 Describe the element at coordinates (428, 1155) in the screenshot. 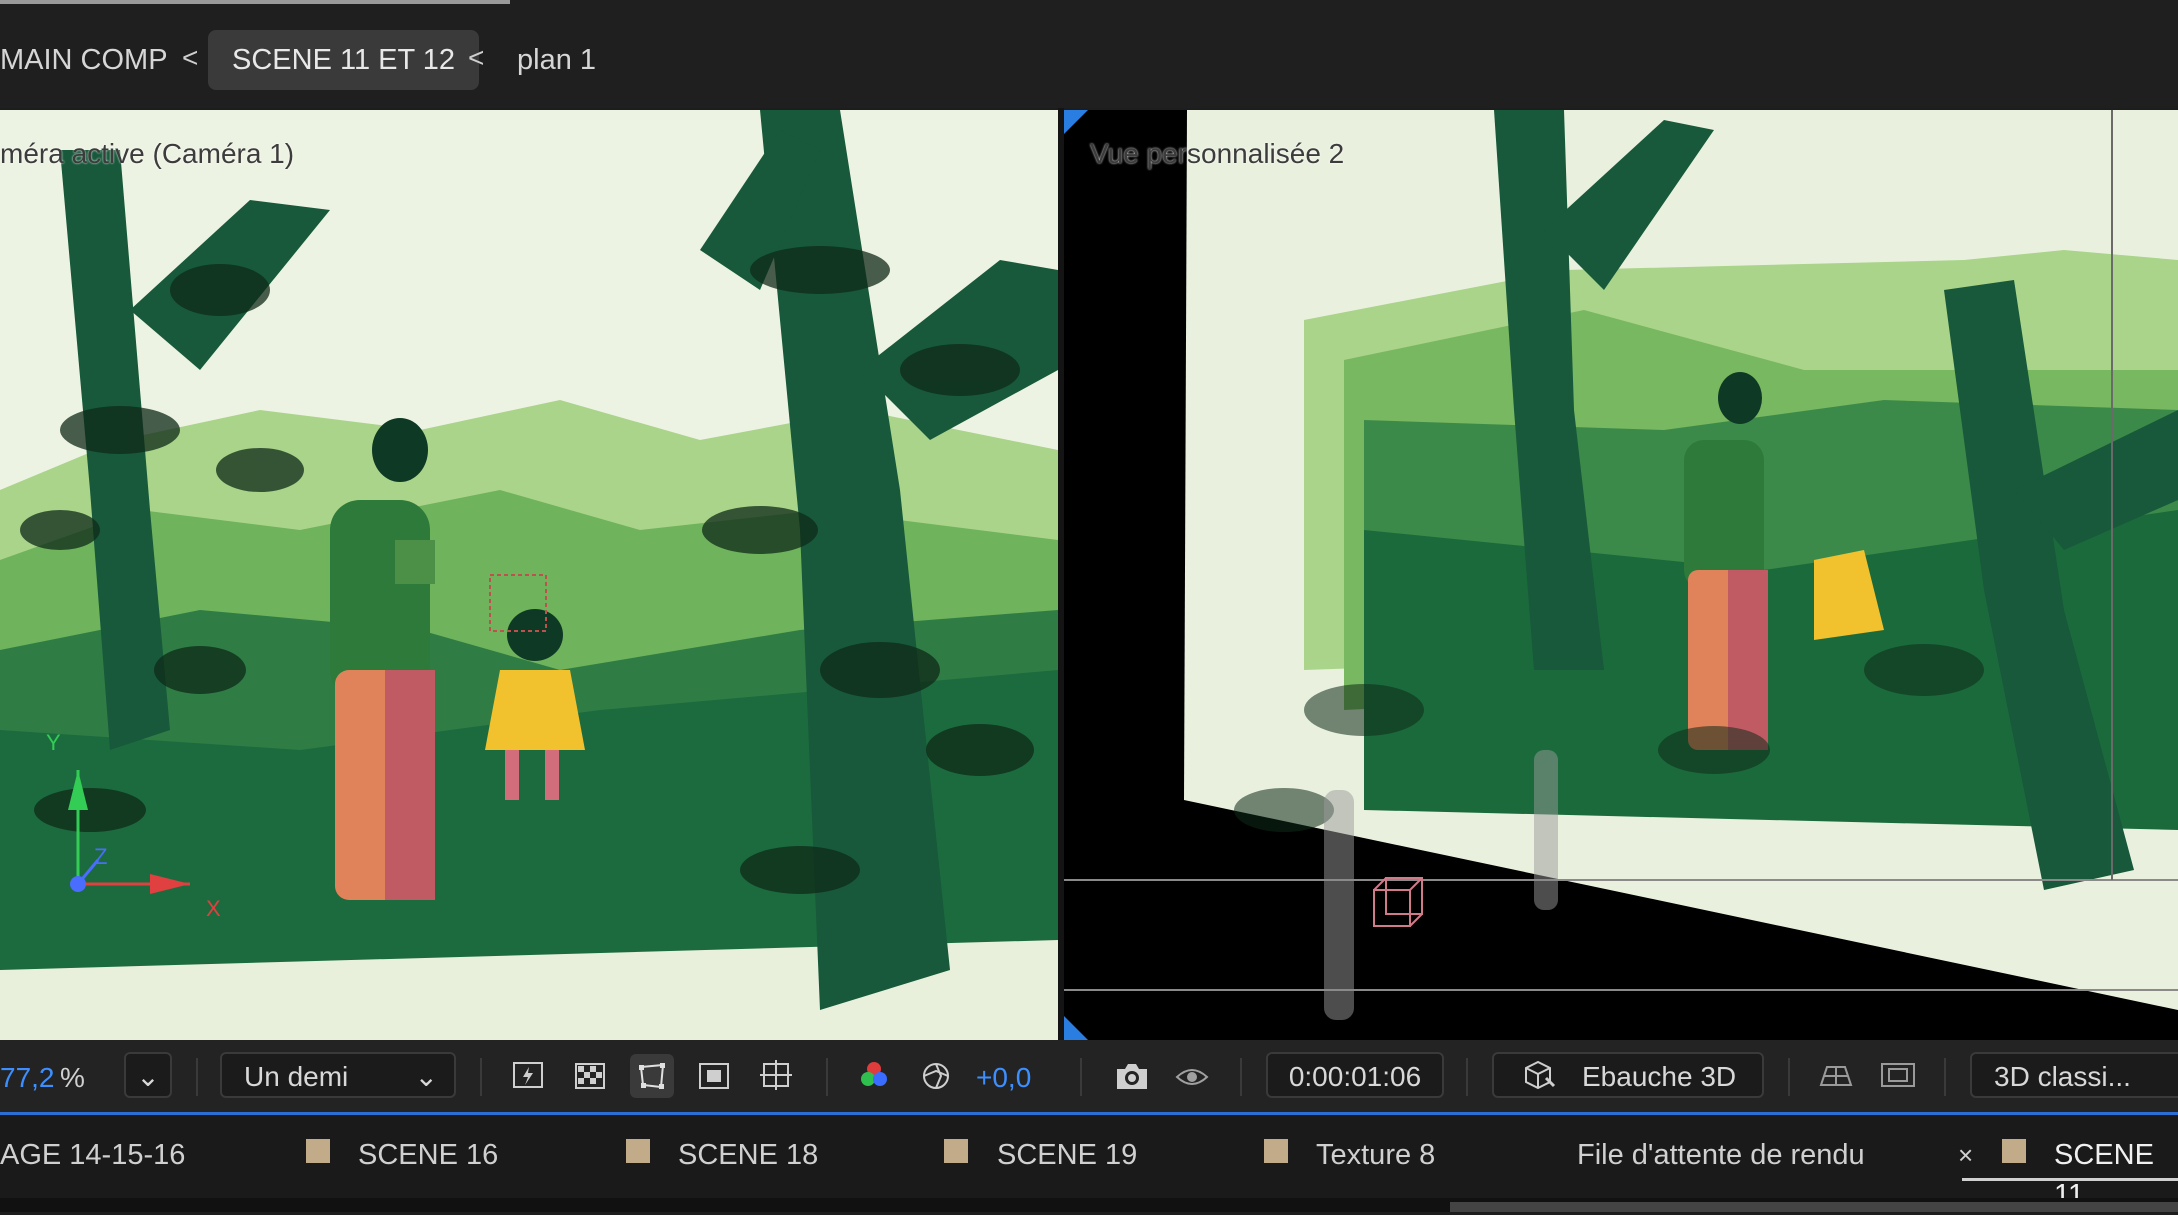

I see `tab-scene-16: SCENE 16` at that location.